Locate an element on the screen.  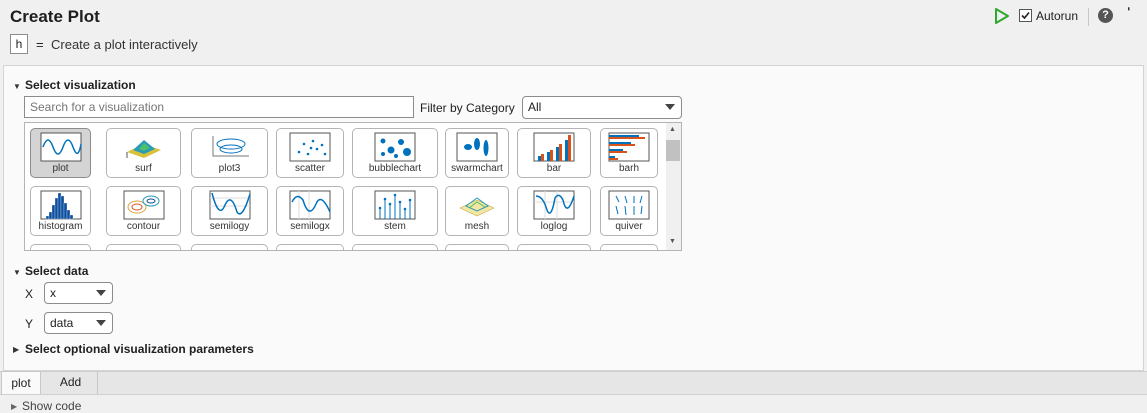
equals-sign: = is located at coordinates (40, 44).